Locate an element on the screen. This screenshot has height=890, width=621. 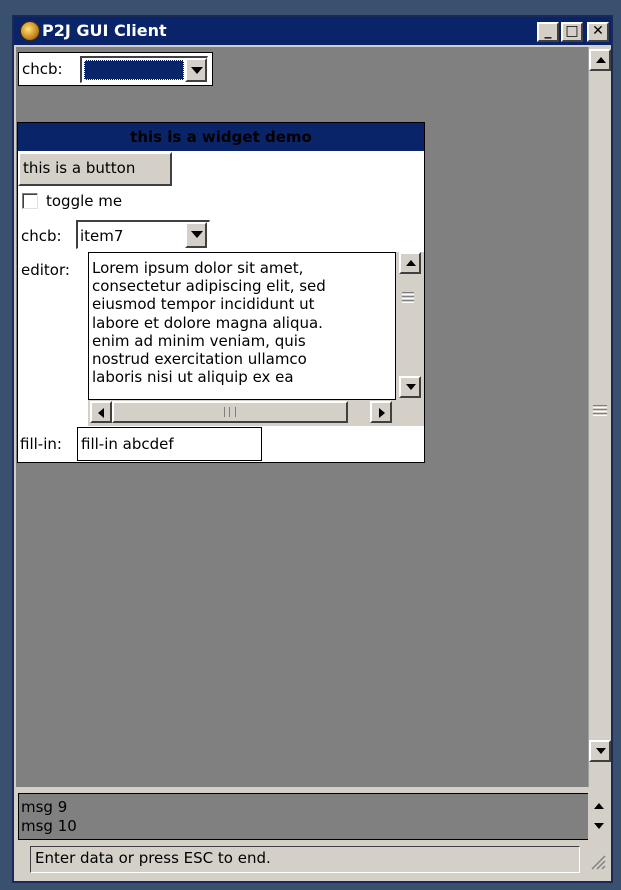
scroll-up-button is located at coordinates (600, 60).